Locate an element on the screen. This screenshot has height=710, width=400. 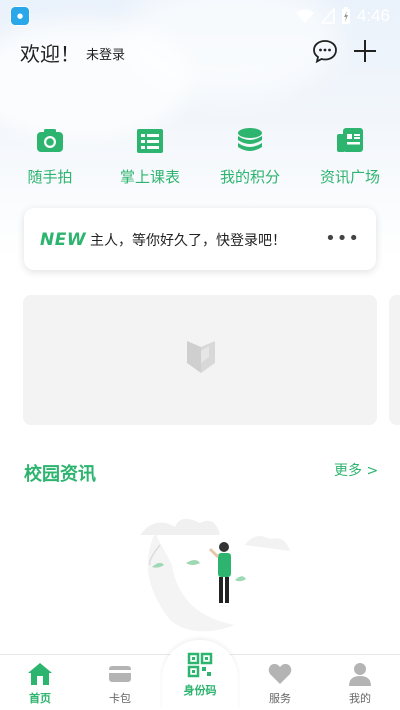
coins-icon is located at coordinates (250, 139).